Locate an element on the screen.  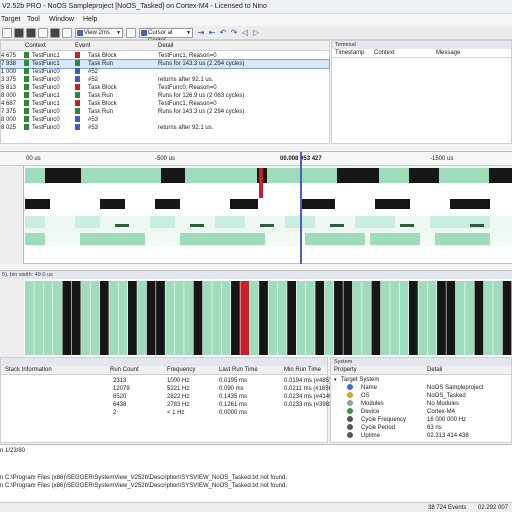
system-row: Modules No Modules is located at coordinates (421, 404).